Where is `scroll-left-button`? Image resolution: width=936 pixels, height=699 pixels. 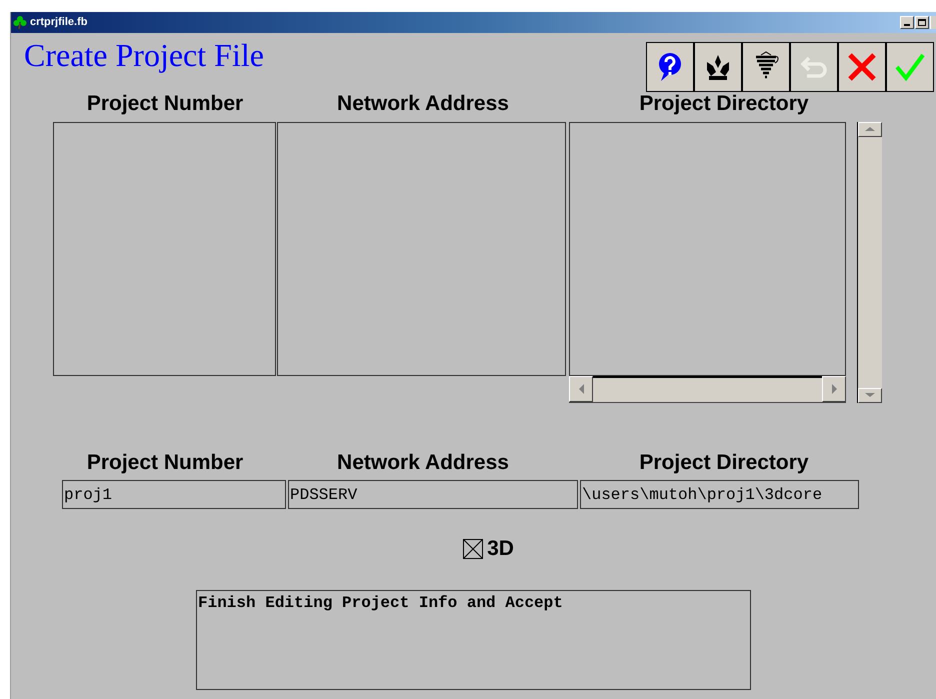 scroll-left-button is located at coordinates (581, 389).